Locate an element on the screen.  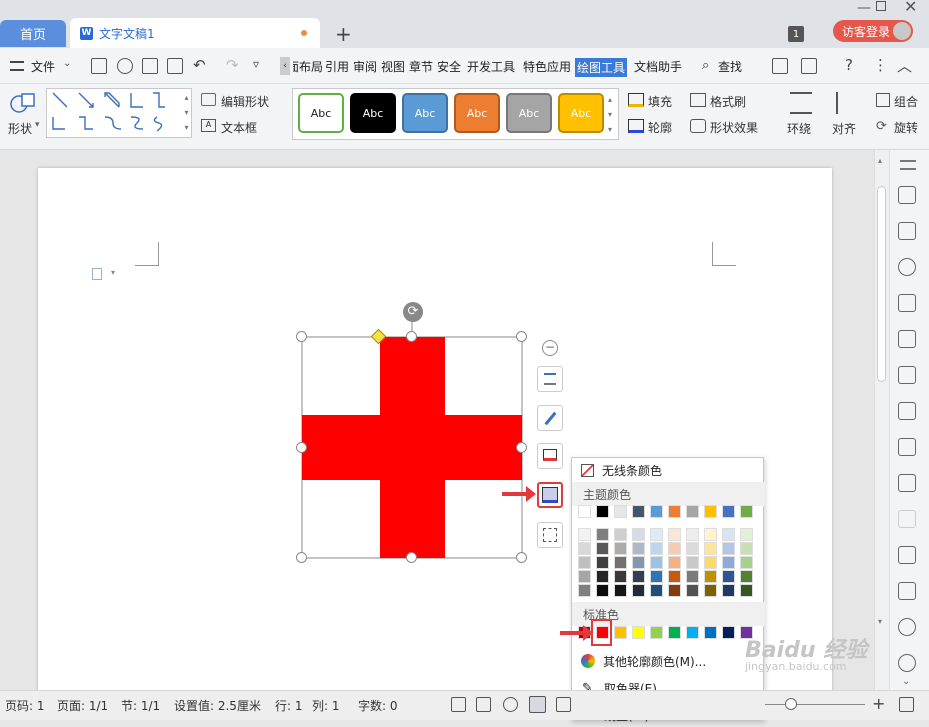
menu-tab-7: 特色应用 is located at coordinates (547, 66).